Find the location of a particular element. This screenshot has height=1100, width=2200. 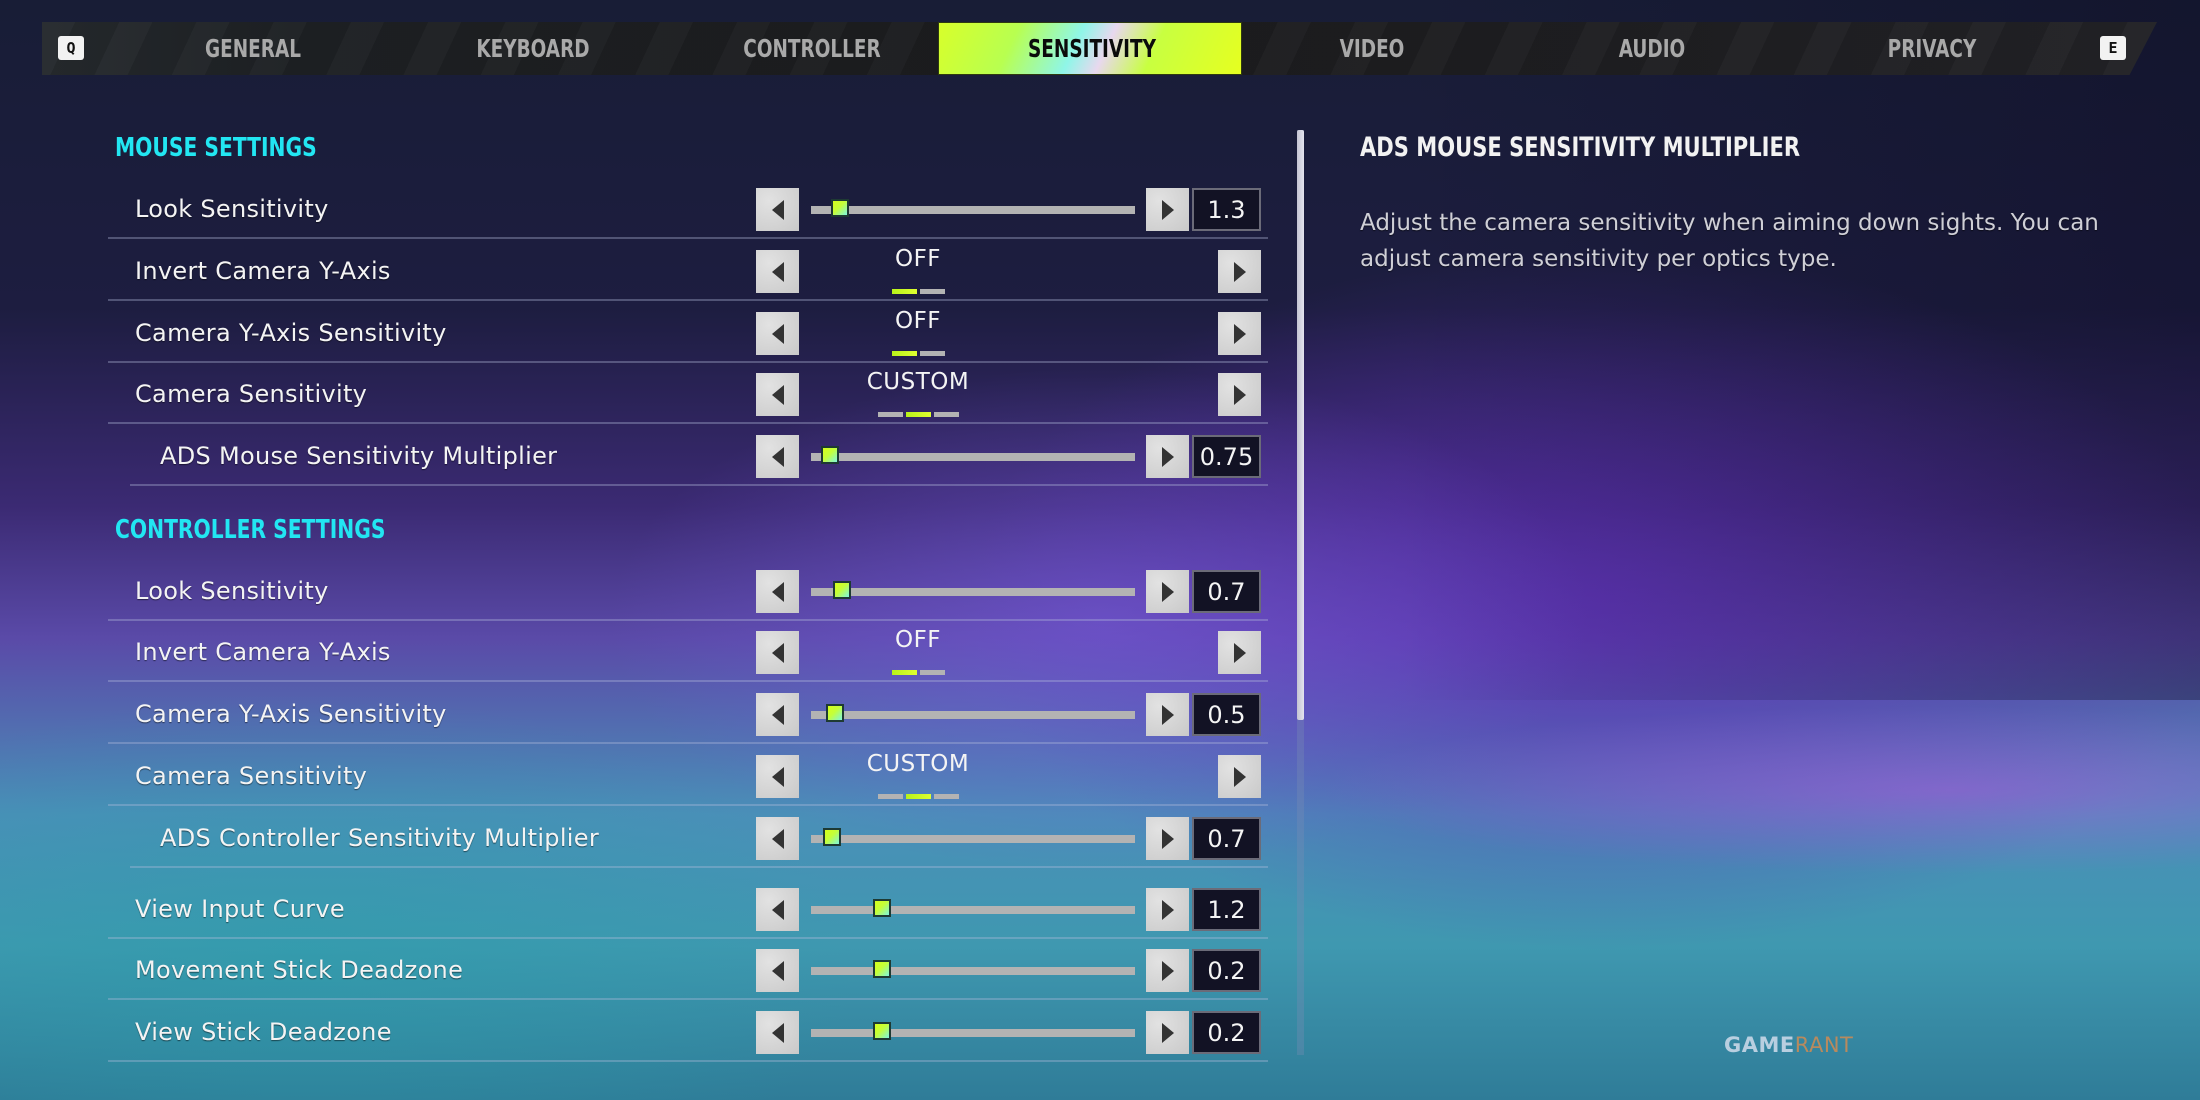

setting-label: ADS Controller Sensitivity Multiplier is located at coordinates (379, 837).